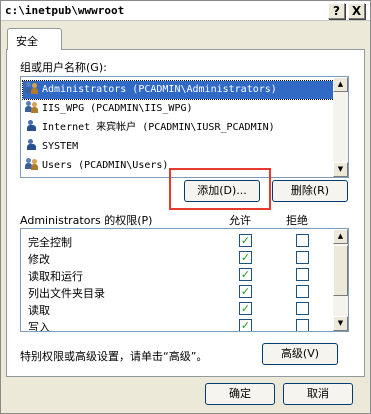  Describe the element at coordinates (336, 11) in the screenshot. I see `help-button: ?` at that location.